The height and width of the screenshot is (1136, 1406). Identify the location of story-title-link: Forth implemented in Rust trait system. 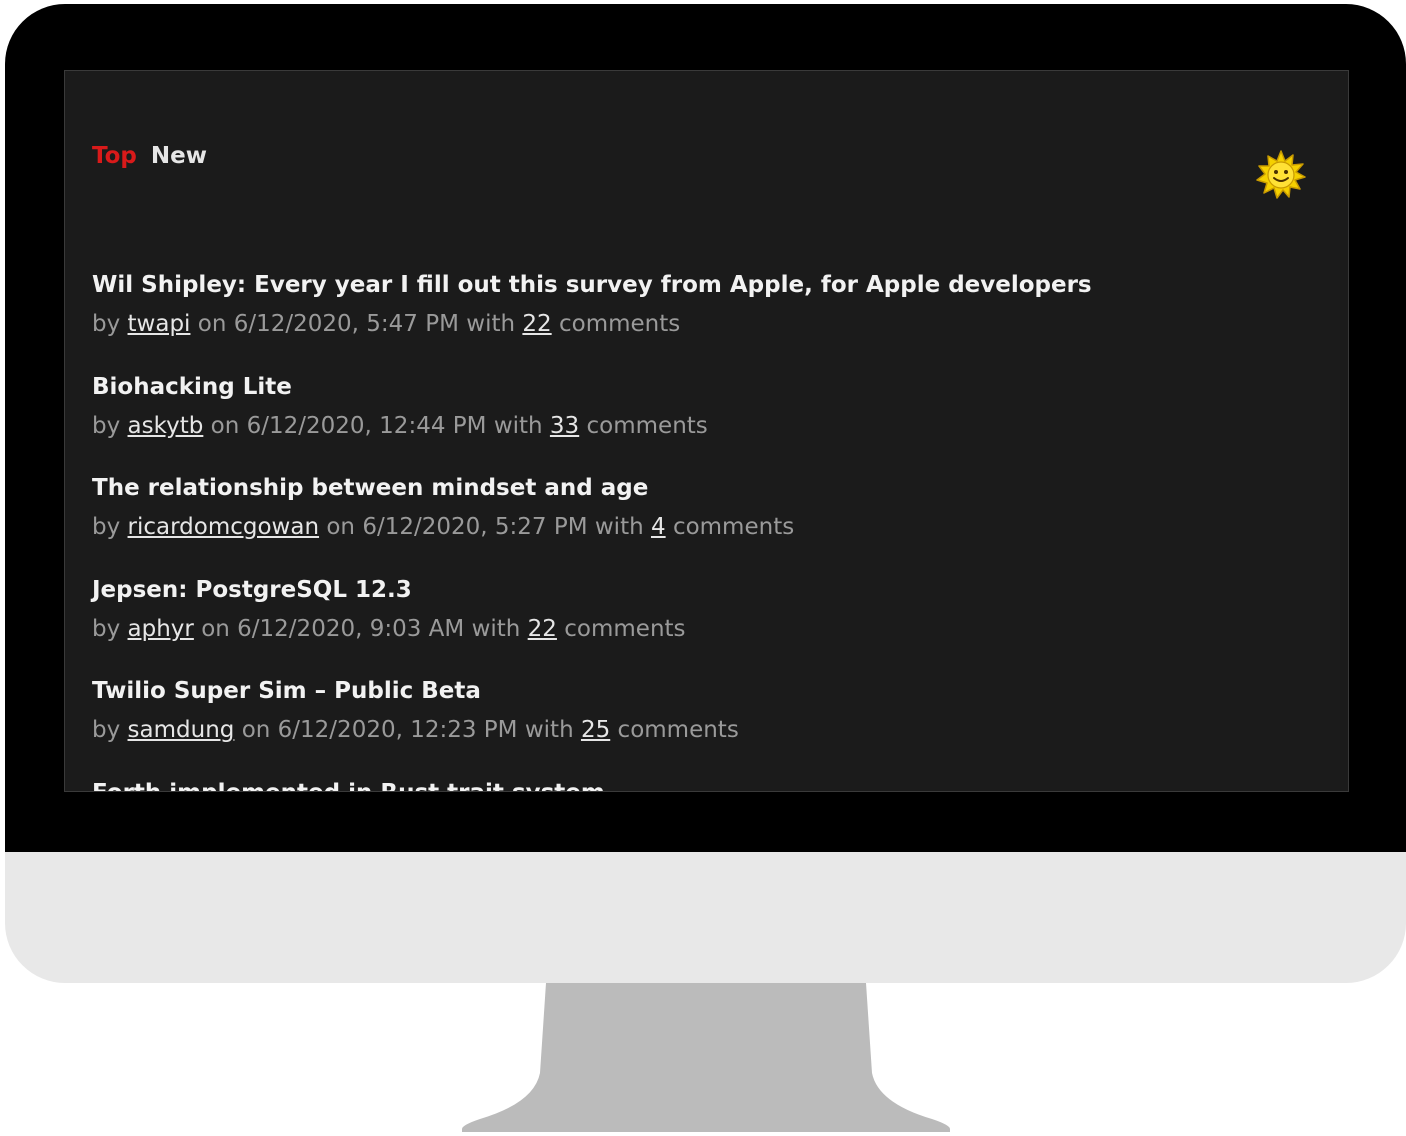
(710, 784).